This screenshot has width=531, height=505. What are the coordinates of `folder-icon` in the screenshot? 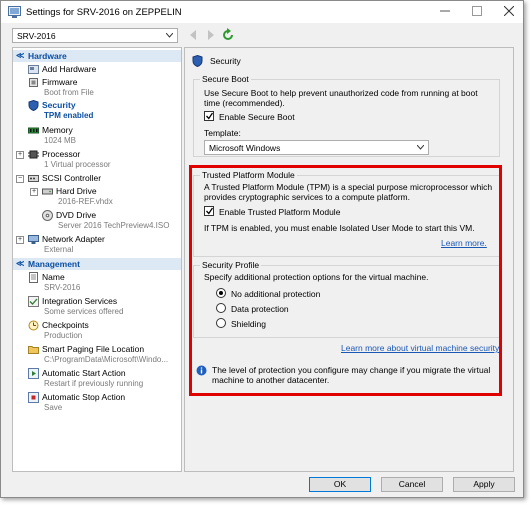 It's located at (33, 350).